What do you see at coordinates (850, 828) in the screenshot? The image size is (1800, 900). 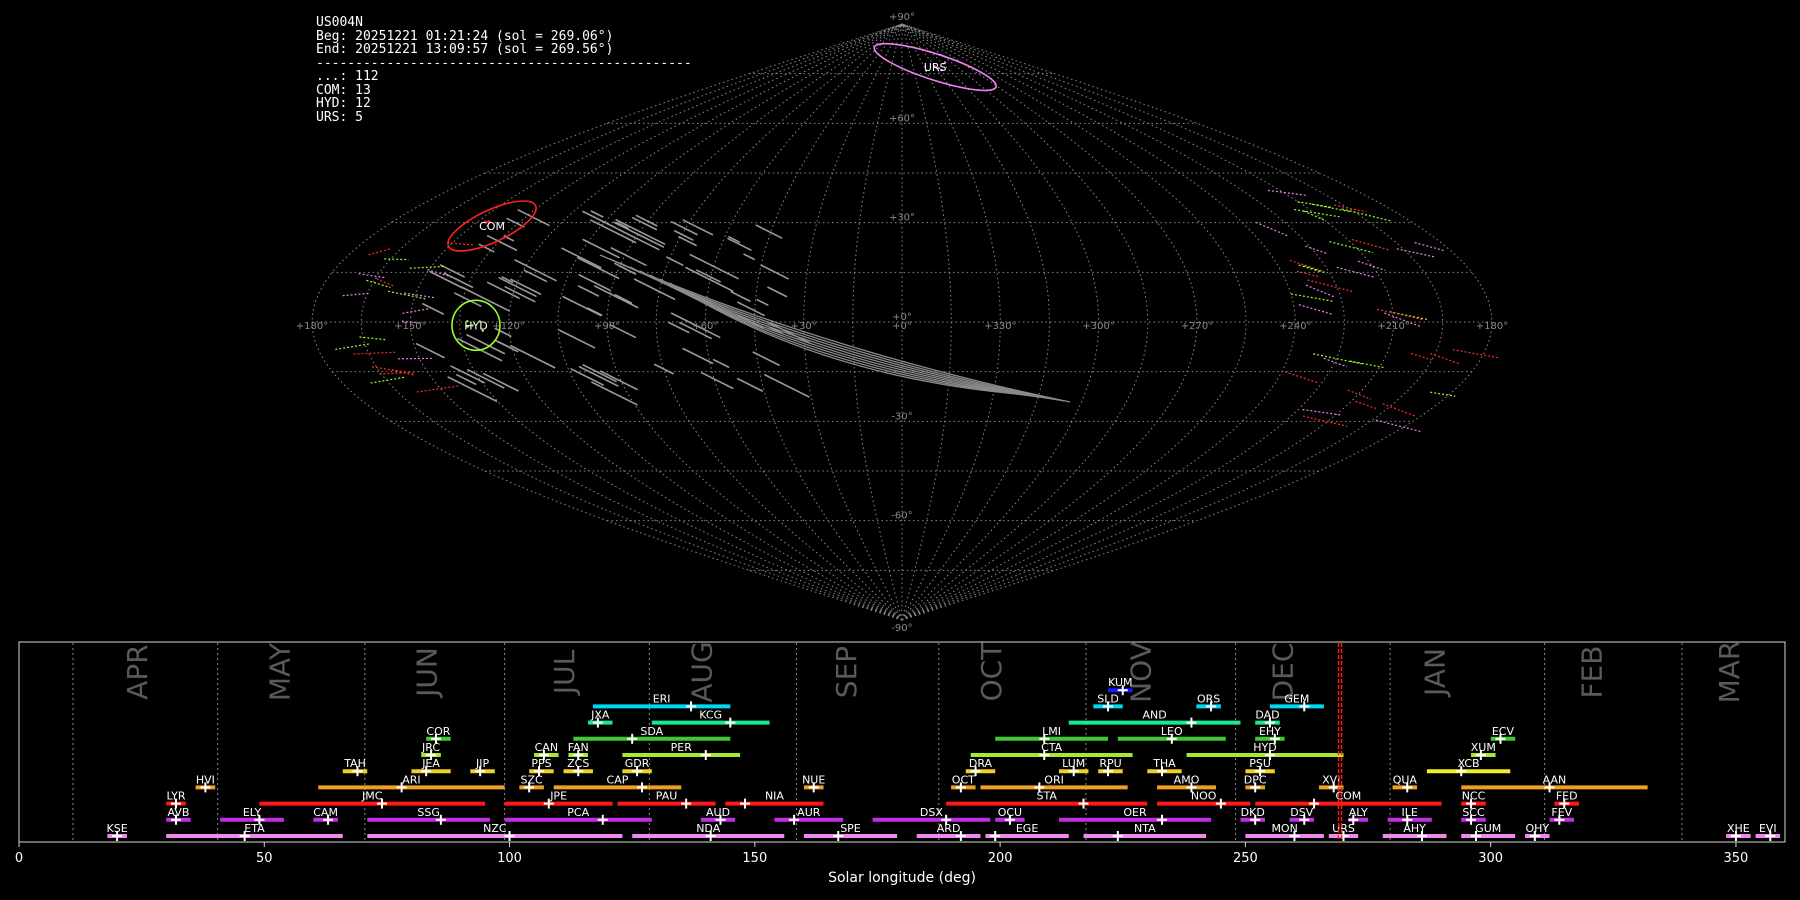 I see `shower-label: SPE` at bounding box center [850, 828].